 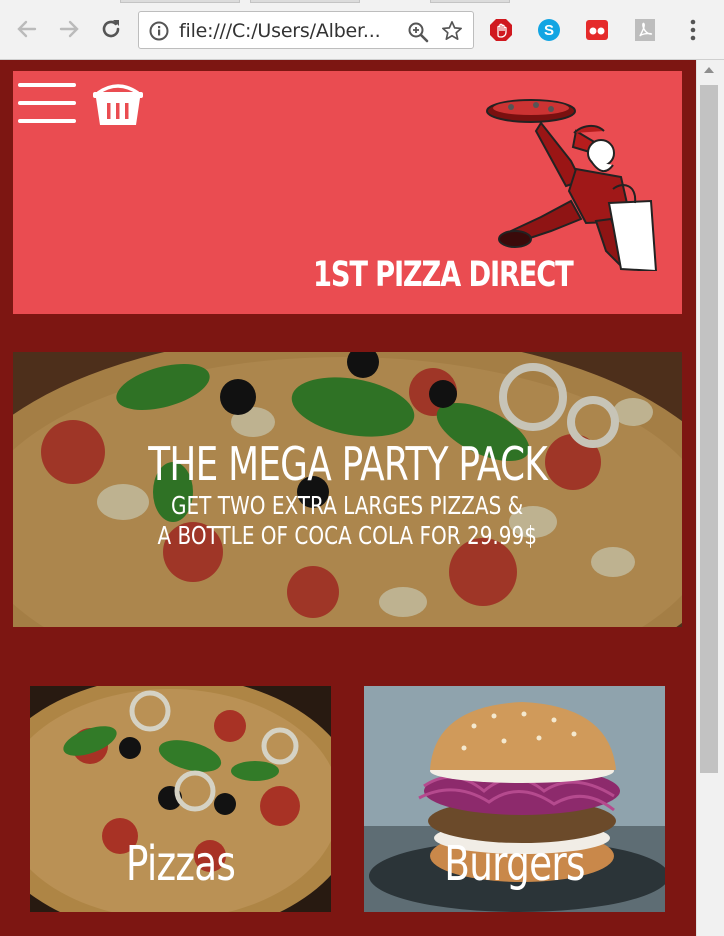 What do you see at coordinates (347, 535) in the screenshot?
I see `promo-subline-2: A BOTTLE OF COCA COLA FOR 29.99$` at bounding box center [347, 535].